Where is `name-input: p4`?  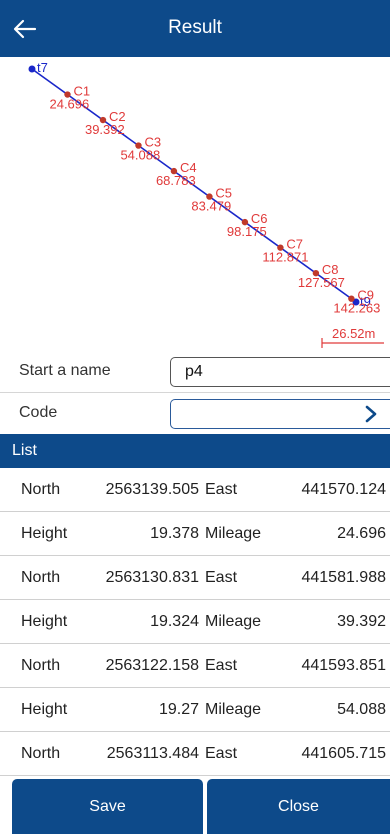 name-input: p4 is located at coordinates (280, 372).